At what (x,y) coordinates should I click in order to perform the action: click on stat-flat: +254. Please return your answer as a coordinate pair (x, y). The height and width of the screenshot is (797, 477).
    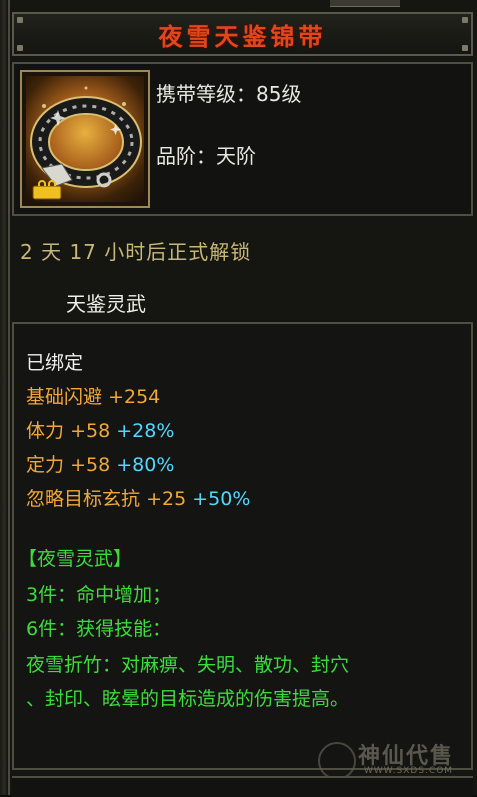
    Looking at the image, I should click on (134, 397).